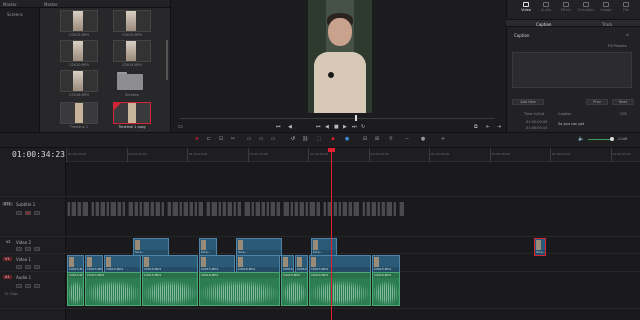 This screenshot has width=640, height=320. What do you see at coordinates (377, 139) in the screenshot?
I see `zoom-detail-icon: ⊞` at bounding box center [377, 139].